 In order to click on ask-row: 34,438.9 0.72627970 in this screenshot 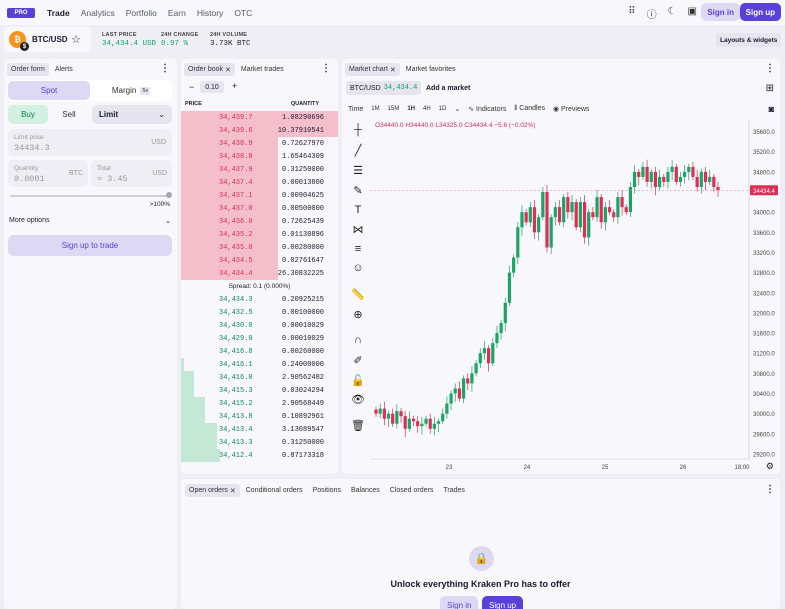, I will do `click(259, 143)`.